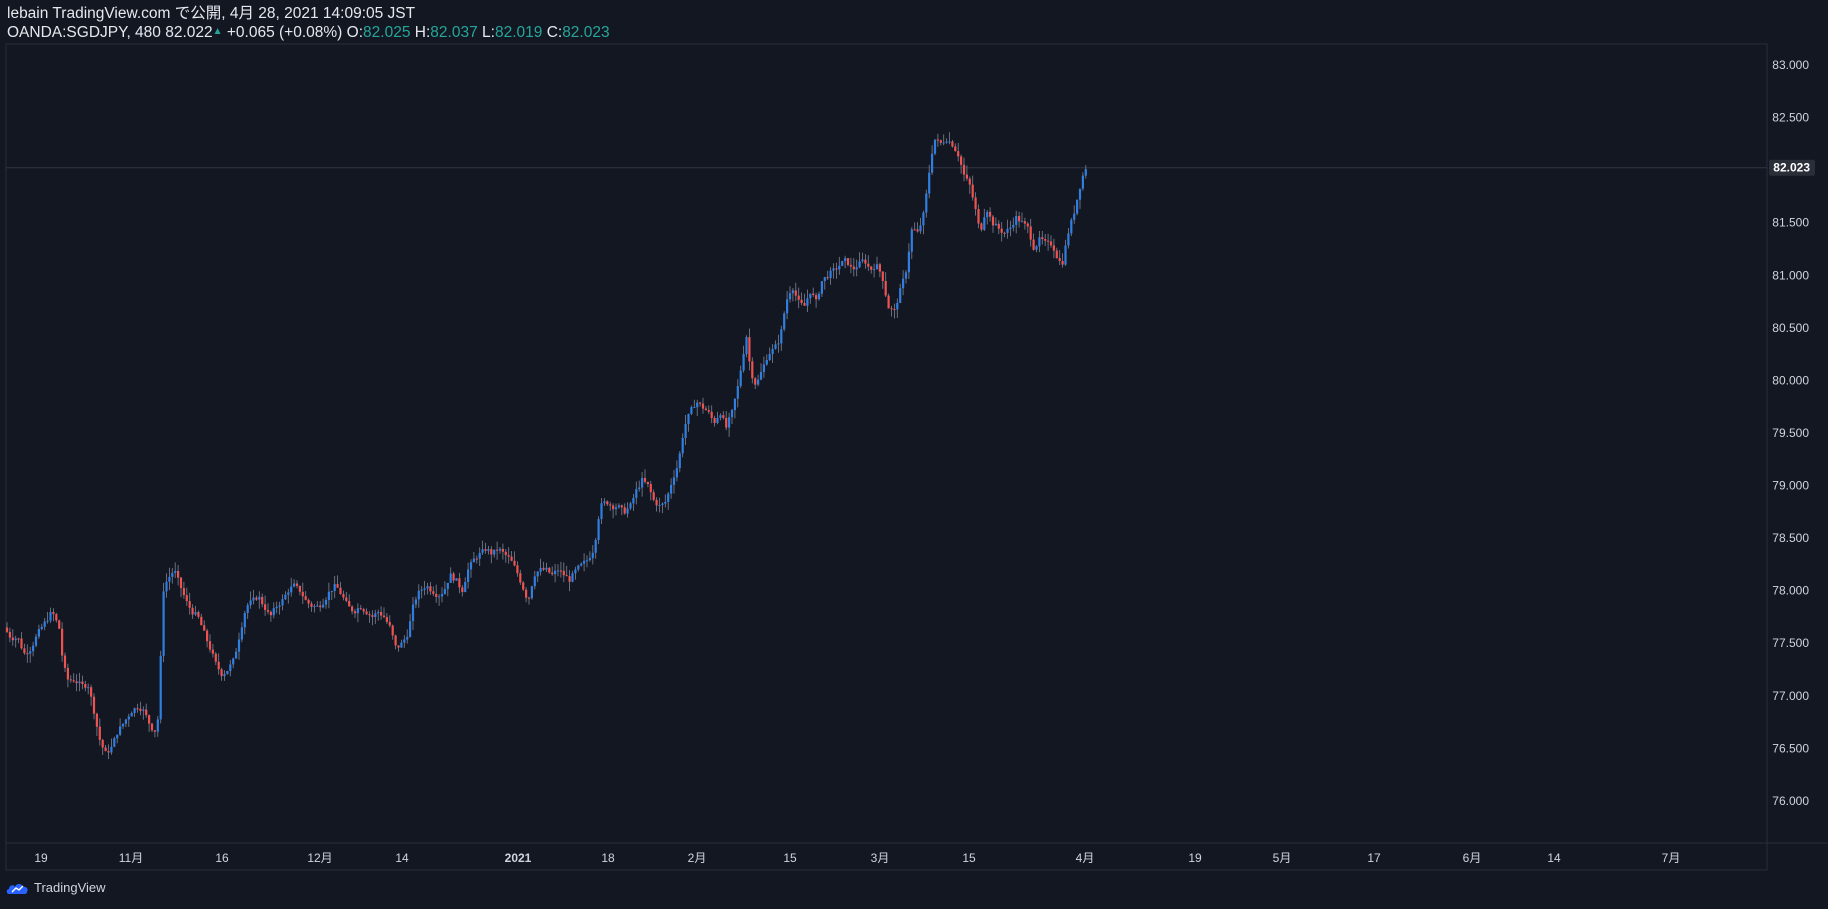 Image resolution: width=1828 pixels, height=909 pixels. Describe the element at coordinates (17, 888) in the screenshot. I see `tradingview-cloud-icon` at that location.